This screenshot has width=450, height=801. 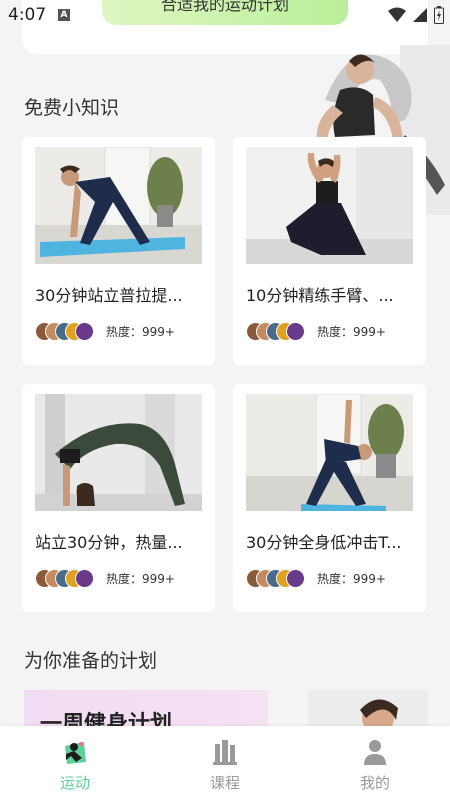 What do you see at coordinates (397, 14) in the screenshot?
I see `wifi-icon` at bounding box center [397, 14].